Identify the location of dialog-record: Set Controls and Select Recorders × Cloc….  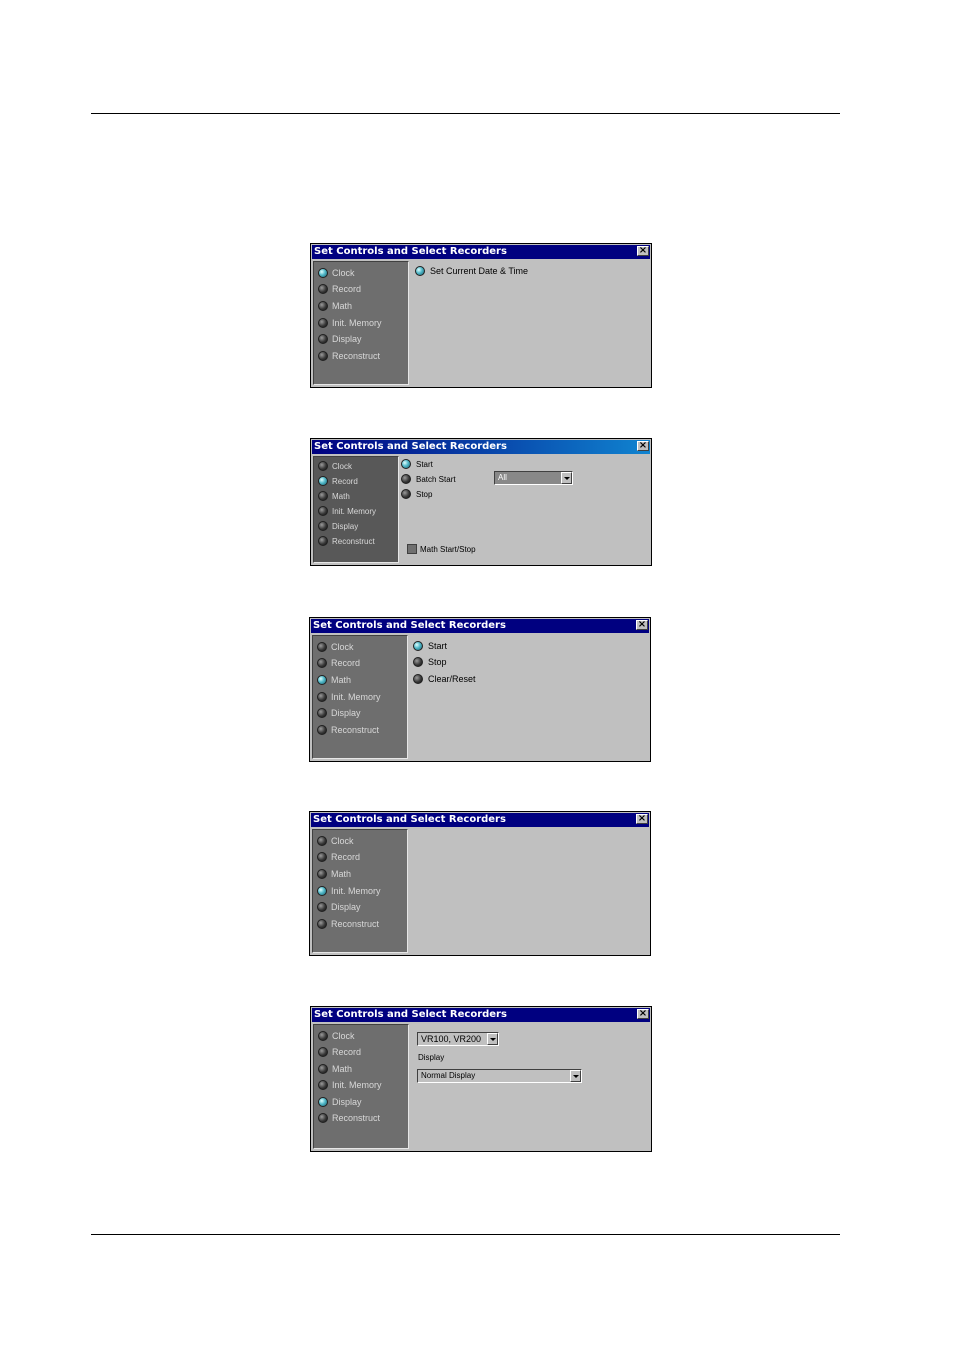
(481, 502).